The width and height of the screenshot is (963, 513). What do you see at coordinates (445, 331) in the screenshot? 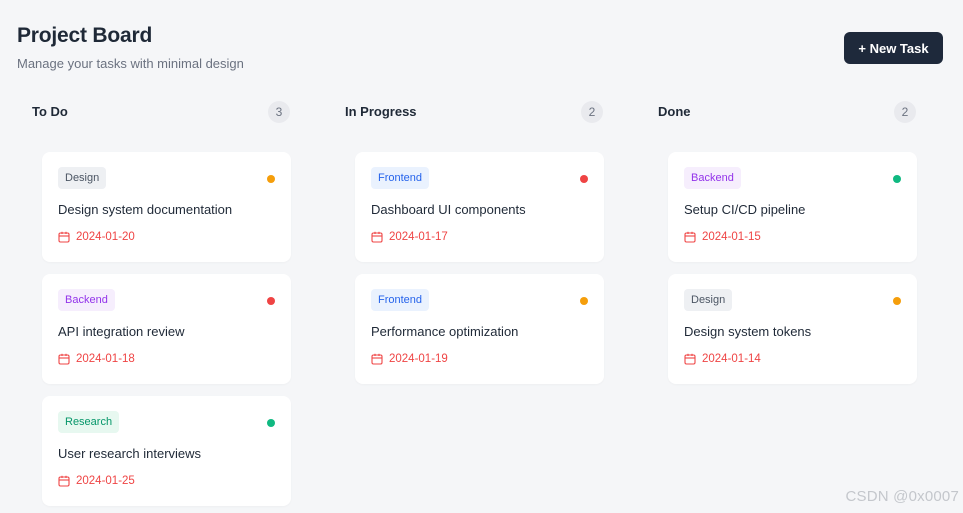
I see `task-title: Performance optimization` at bounding box center [445, 331].